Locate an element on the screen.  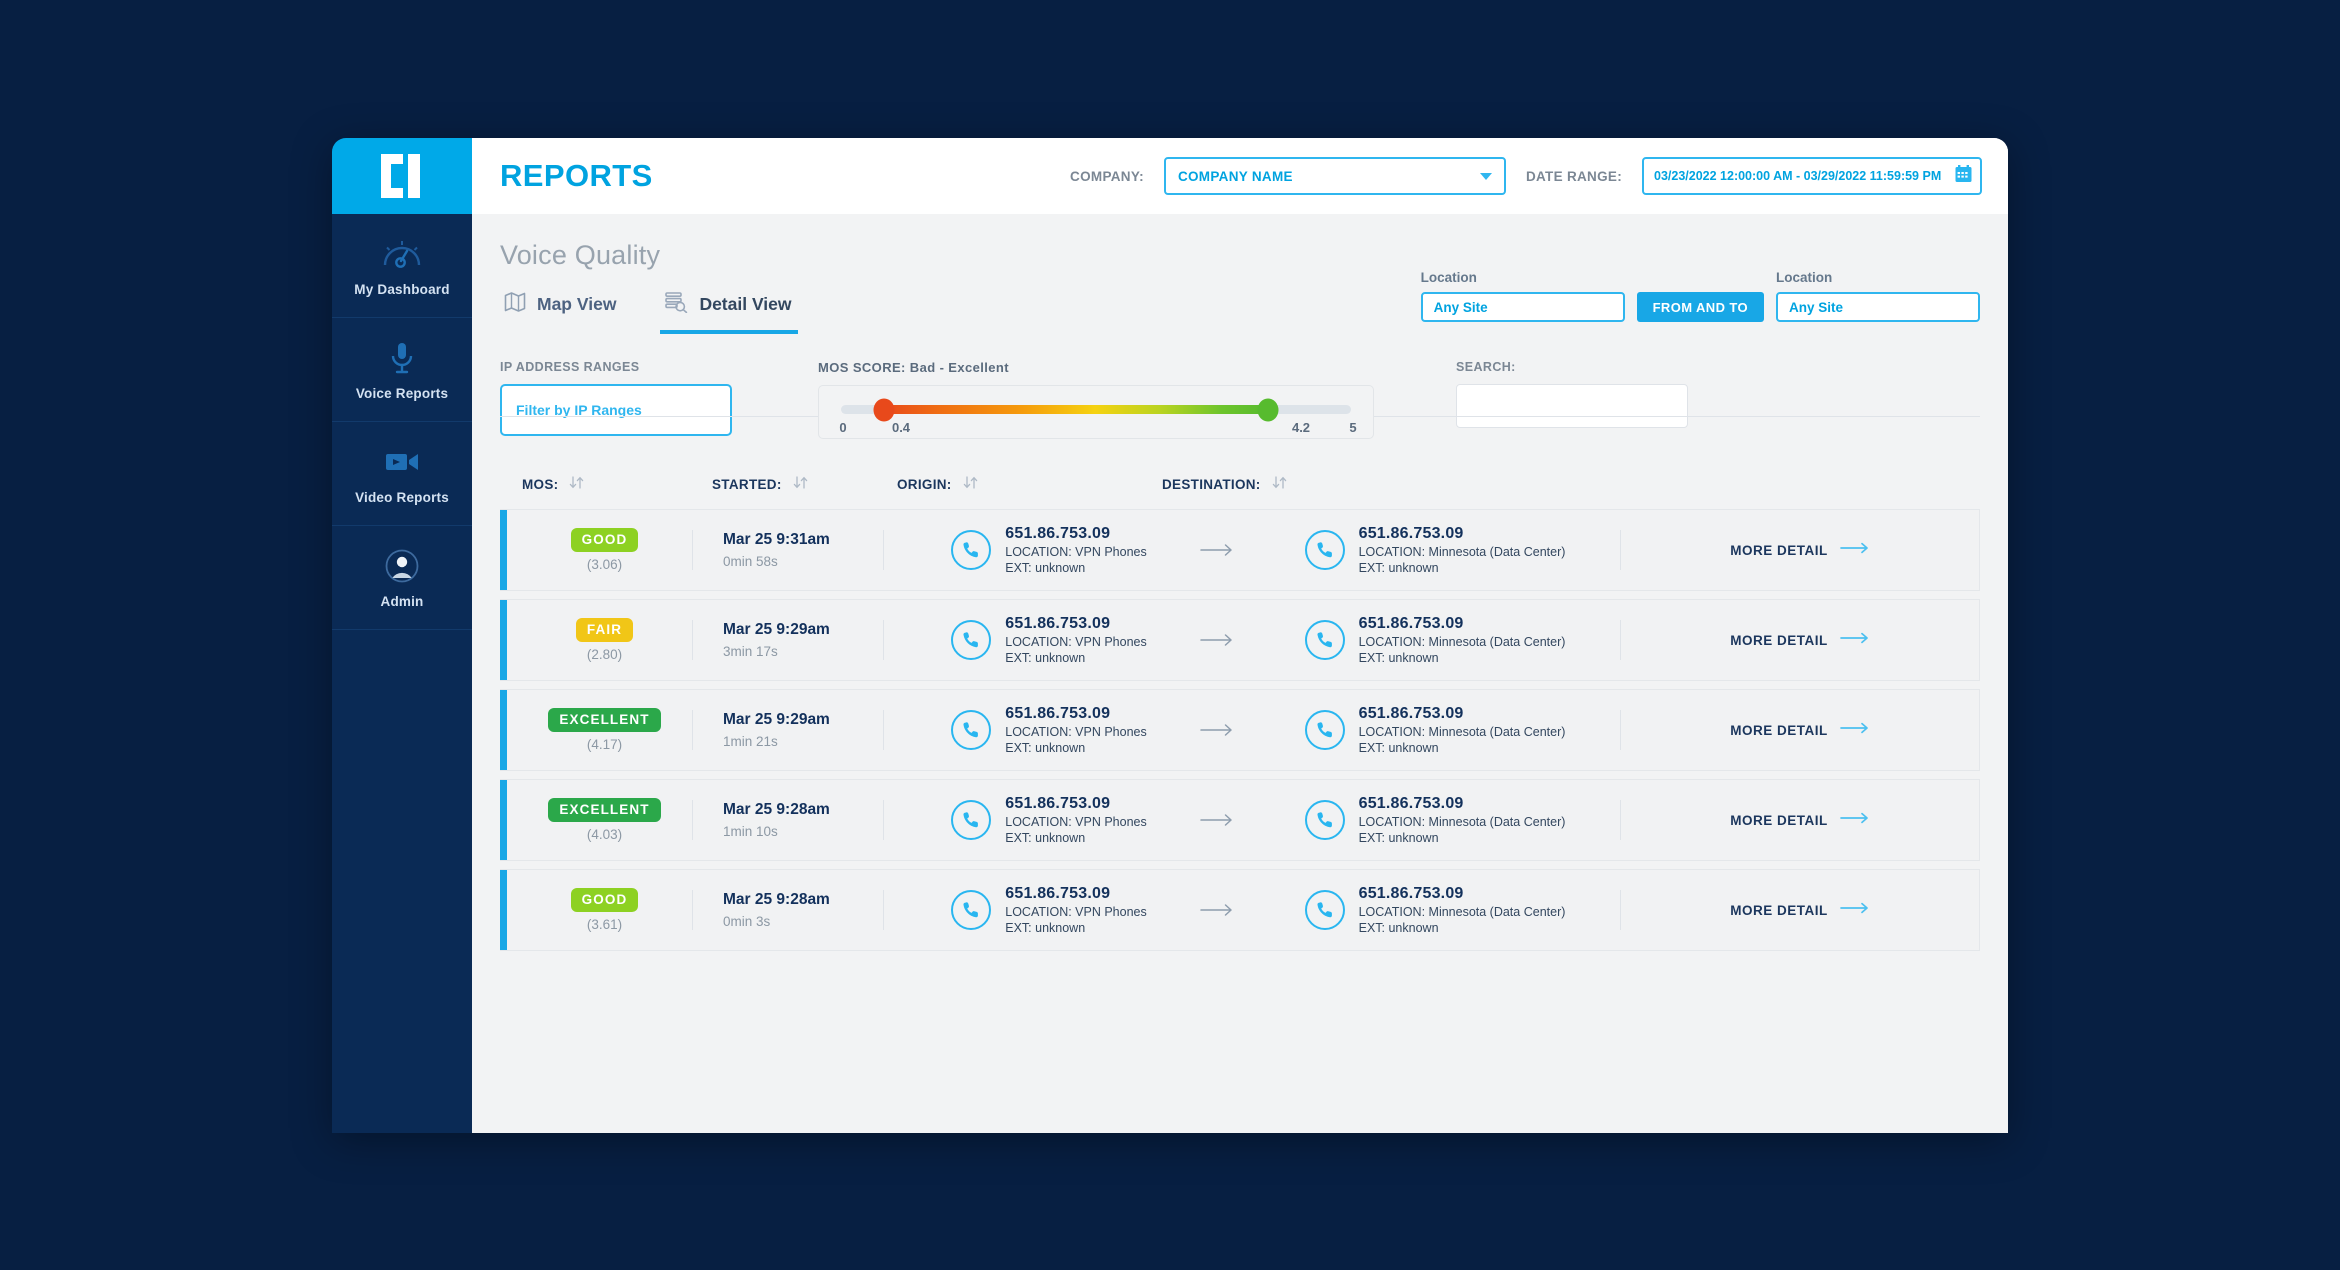
video-camera-icon is located at coordinates (402, 462).